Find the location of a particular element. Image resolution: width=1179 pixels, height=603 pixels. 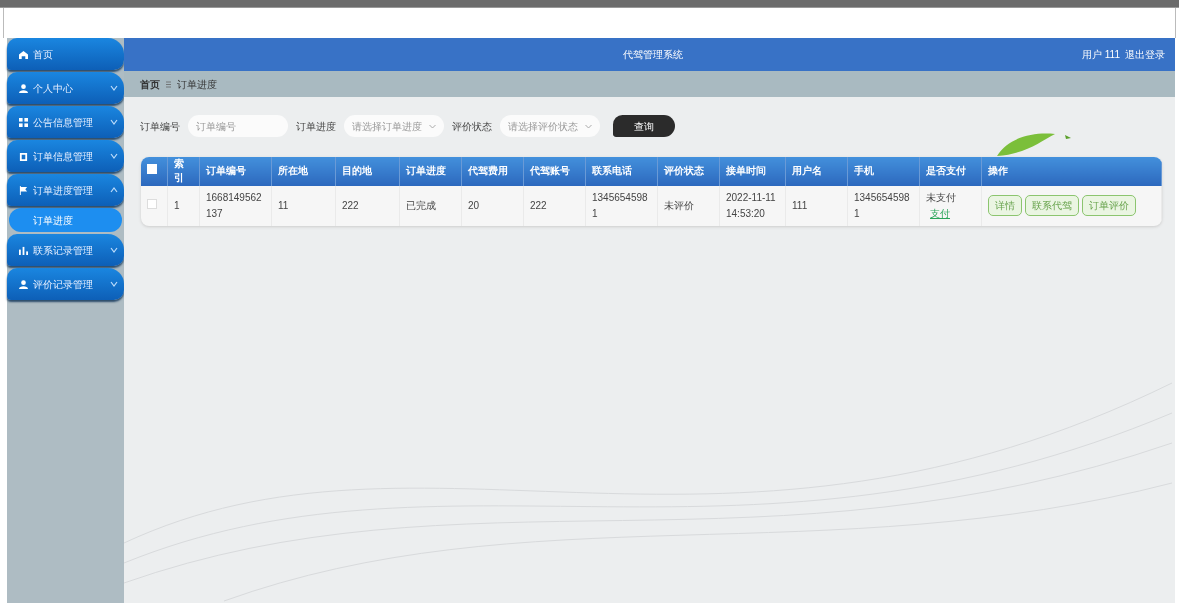

search-button: 查询 is located at coordinates (643, 126).